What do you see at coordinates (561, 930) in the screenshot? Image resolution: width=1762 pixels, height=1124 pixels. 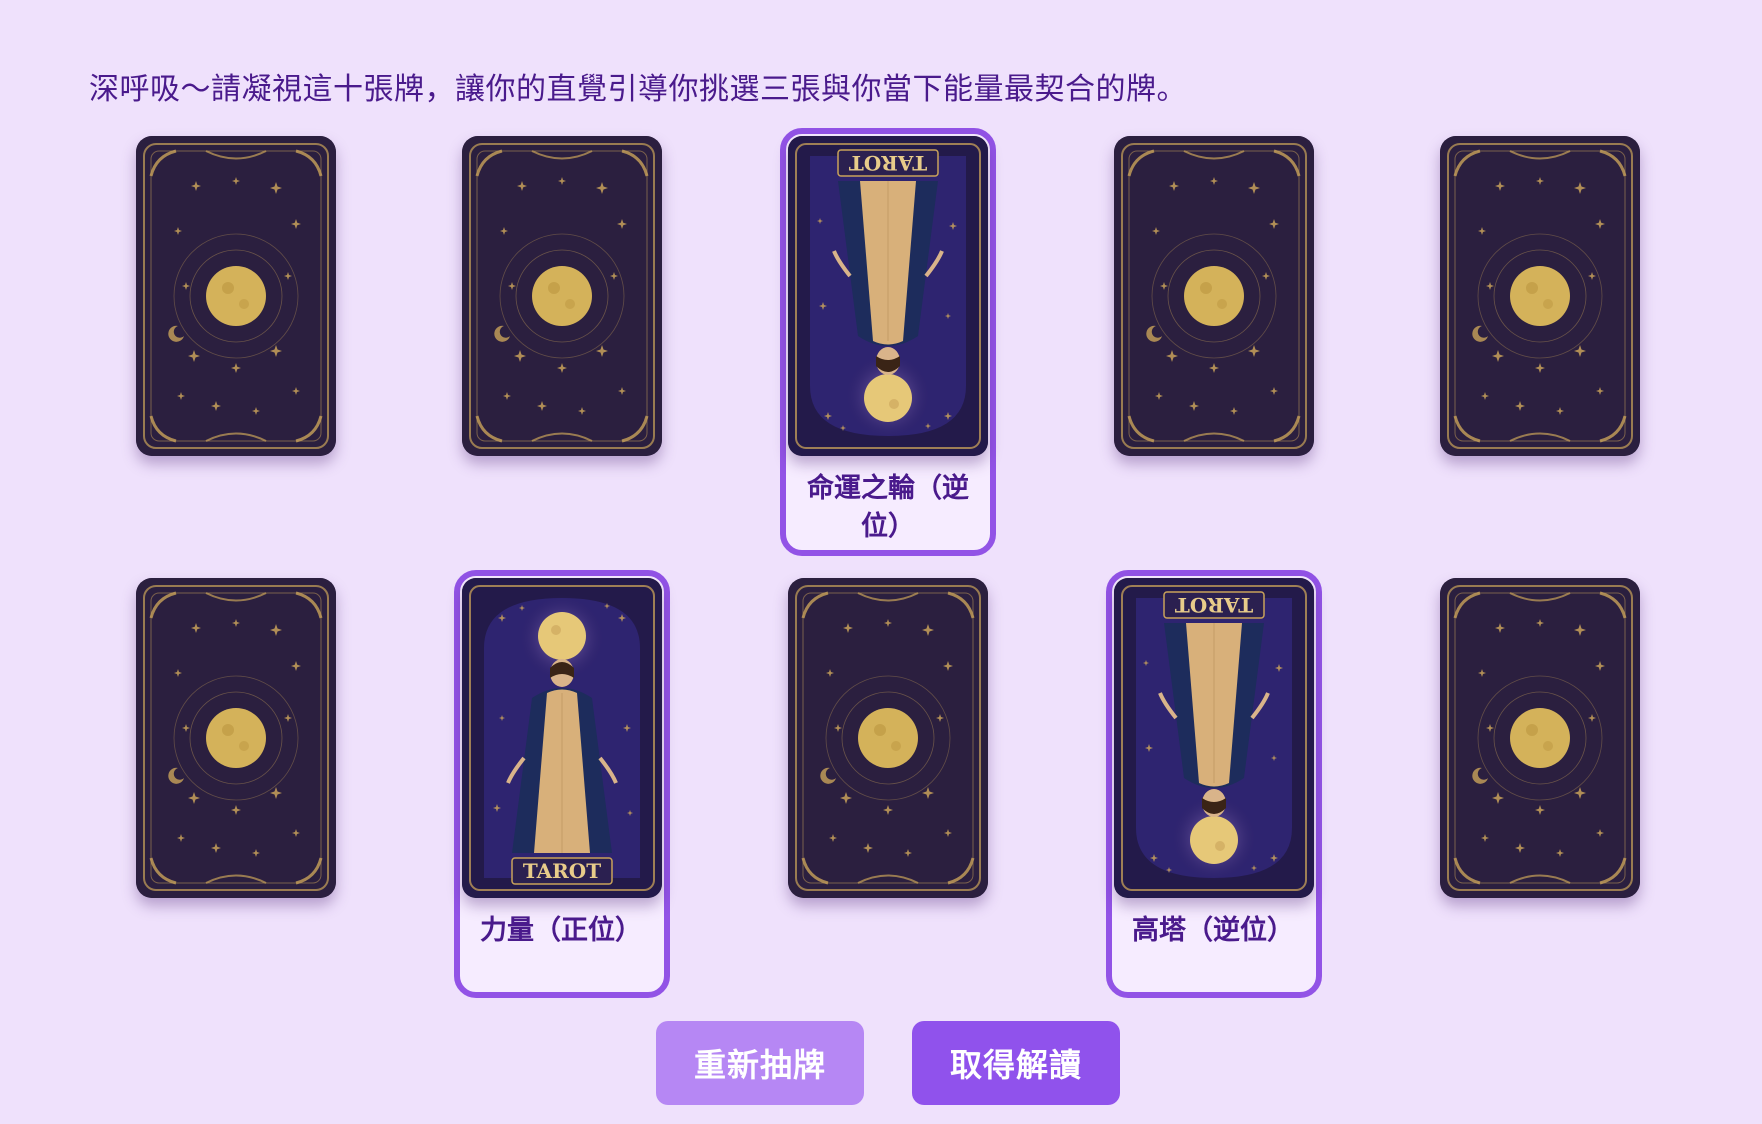 I see `card-label: 力量（正位）` at bounding box center [561, 930].